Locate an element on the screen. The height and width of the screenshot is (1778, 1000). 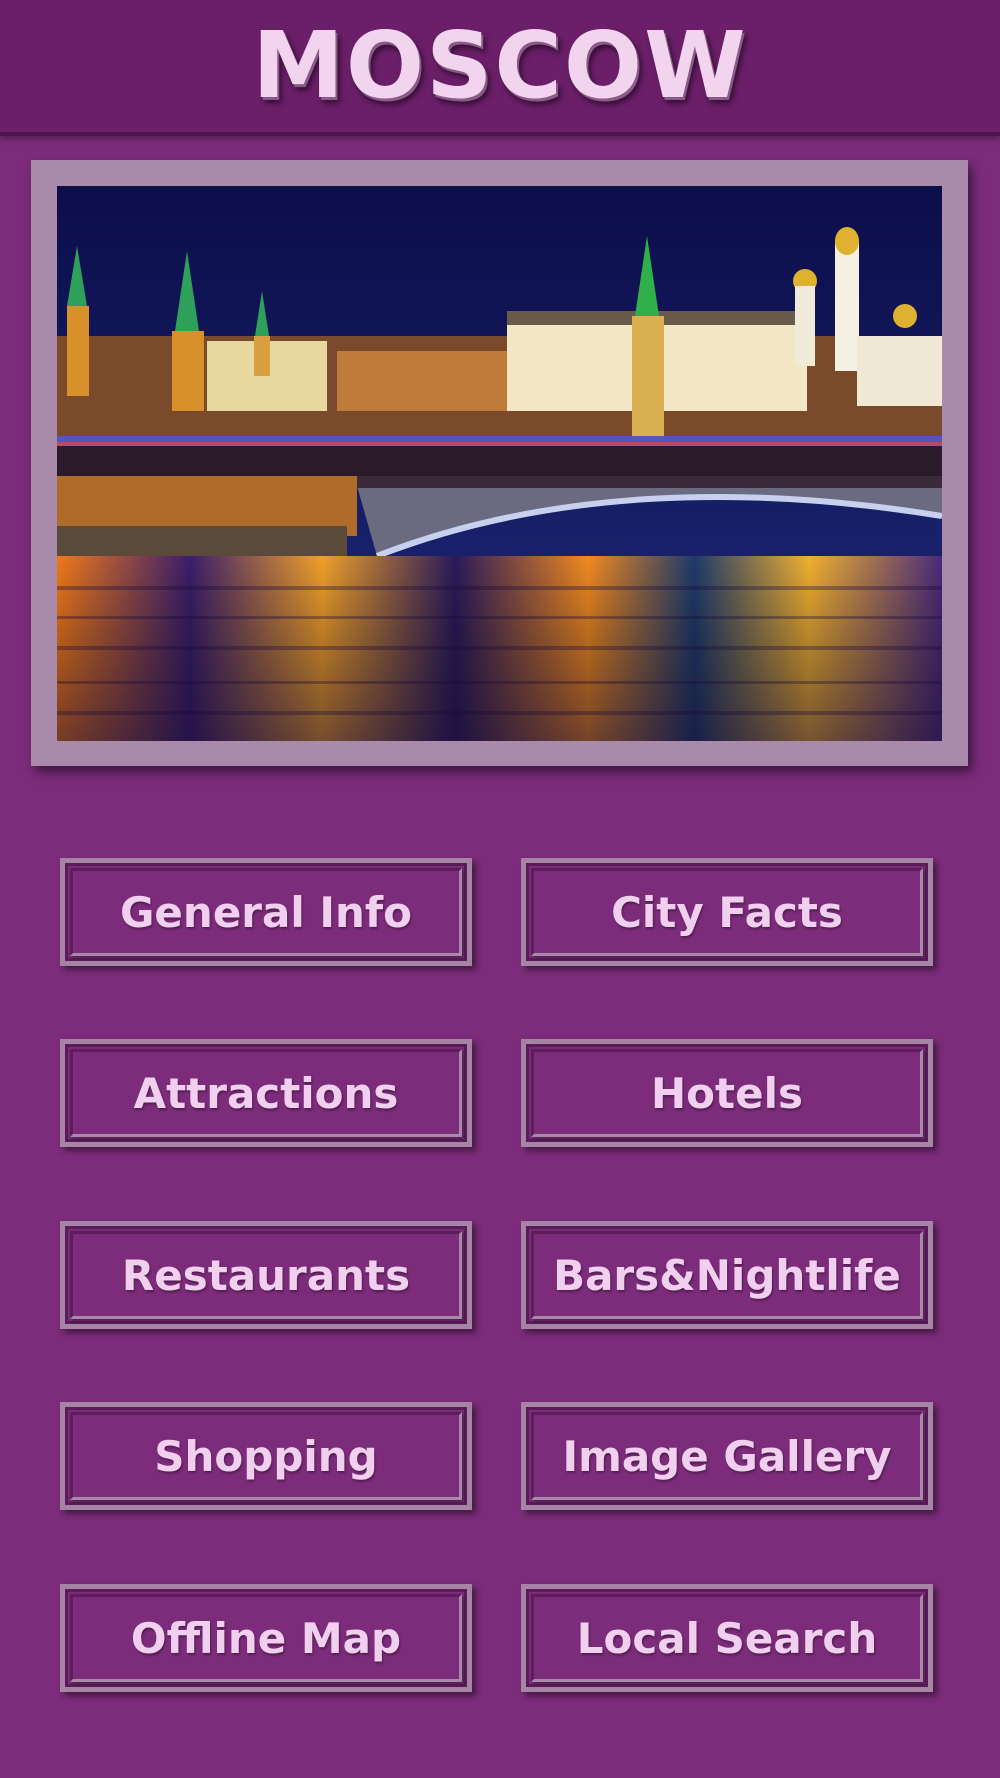
page-title: MOSCOW is located at coordinates (500, 65).